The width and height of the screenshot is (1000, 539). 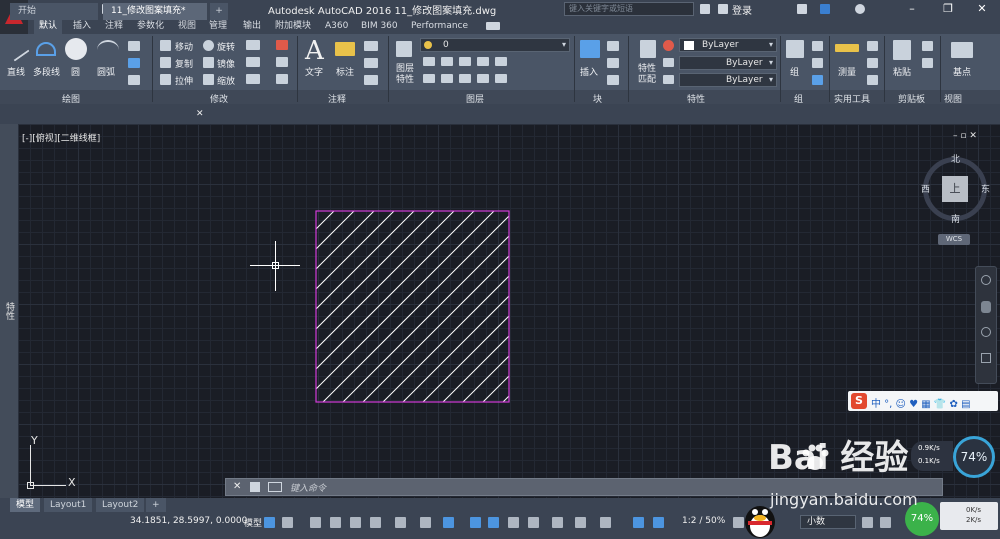 I want to click on scale-tool-label: 缩放, so click(x=226, y=80).